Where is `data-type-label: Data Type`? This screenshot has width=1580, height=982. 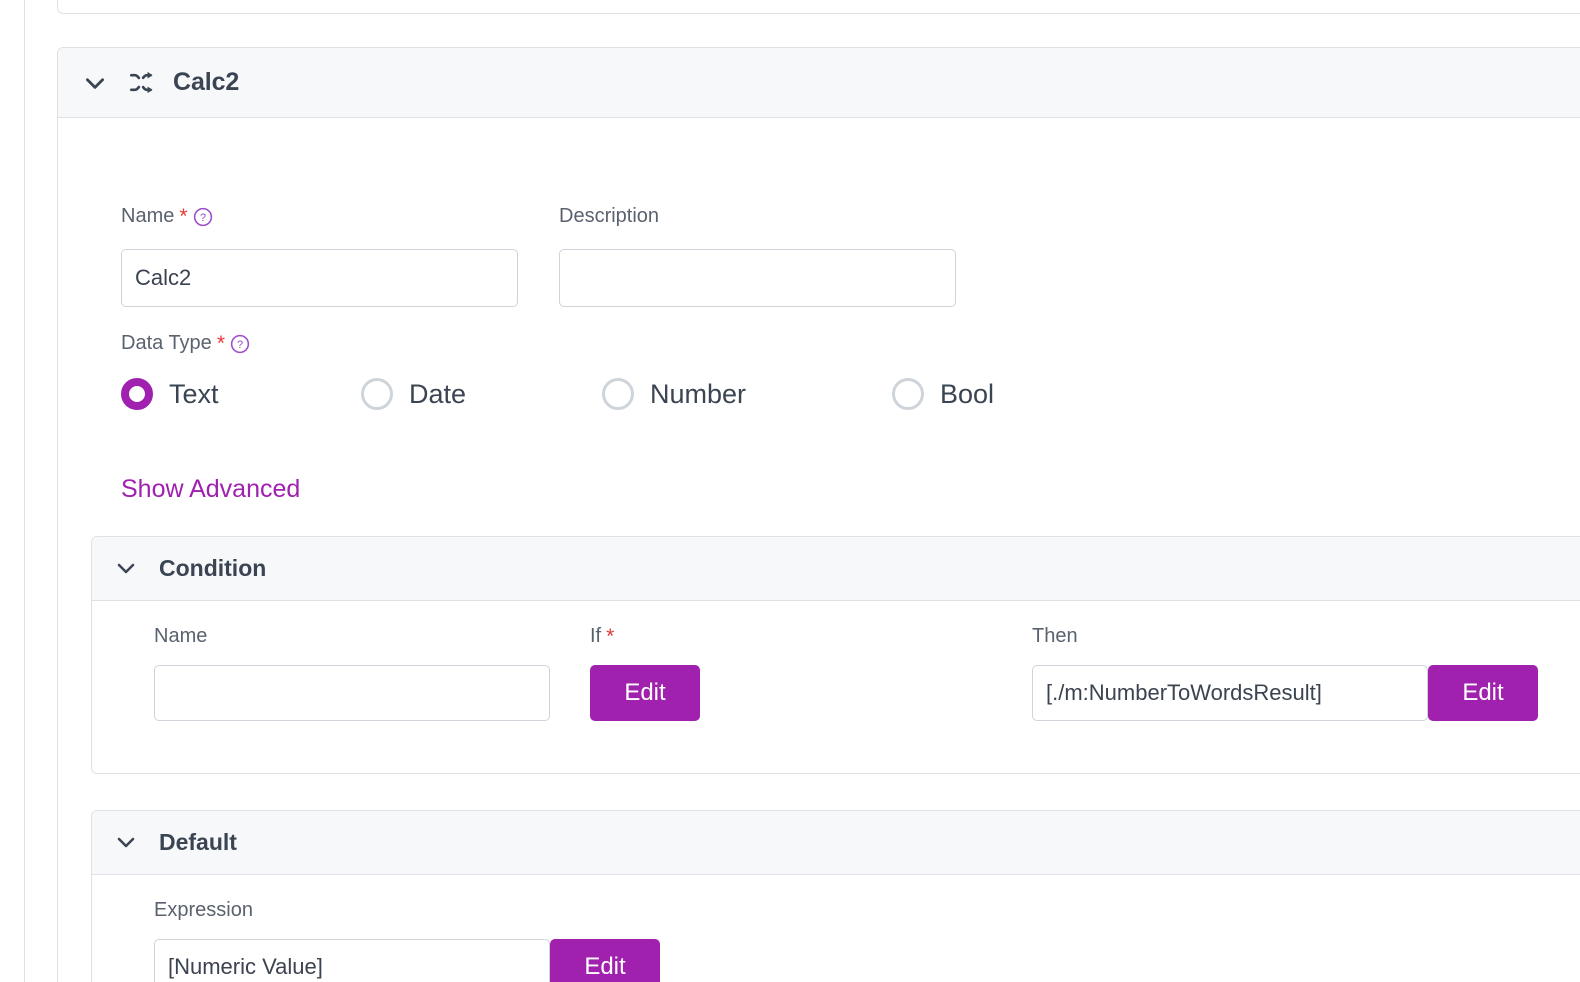
data-type-label: Data Type is located at coordinates (166, 343).